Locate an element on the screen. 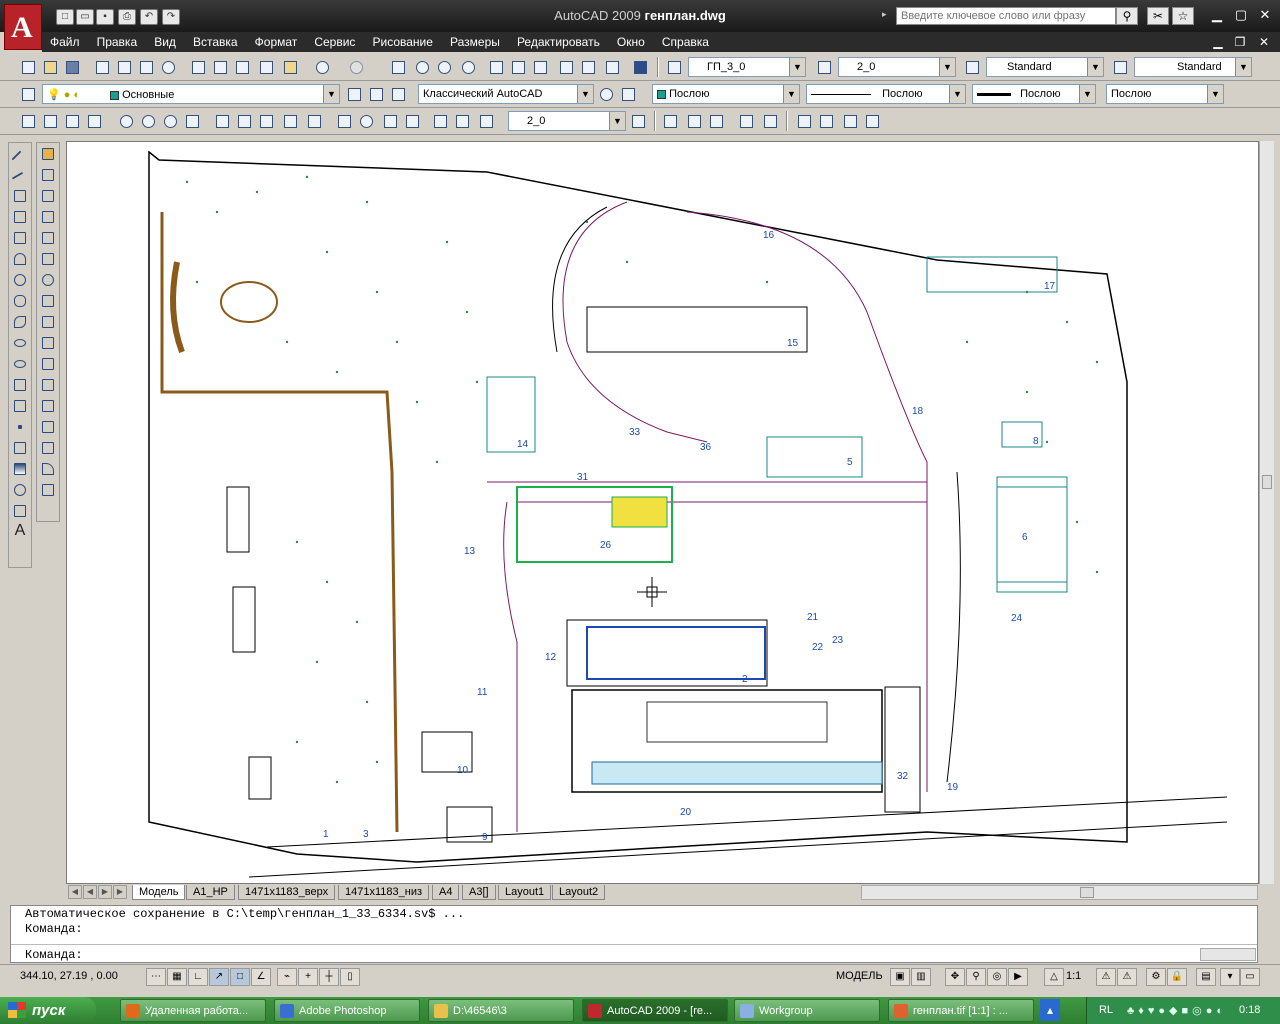 The height and width of the screenshot is (1024, 1280). multileader-collect-icon is located at coordinates (770, 121).